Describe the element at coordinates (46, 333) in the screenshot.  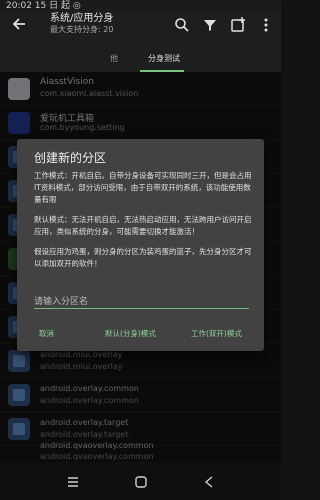
I see `cancel-button: 取消` at that location.